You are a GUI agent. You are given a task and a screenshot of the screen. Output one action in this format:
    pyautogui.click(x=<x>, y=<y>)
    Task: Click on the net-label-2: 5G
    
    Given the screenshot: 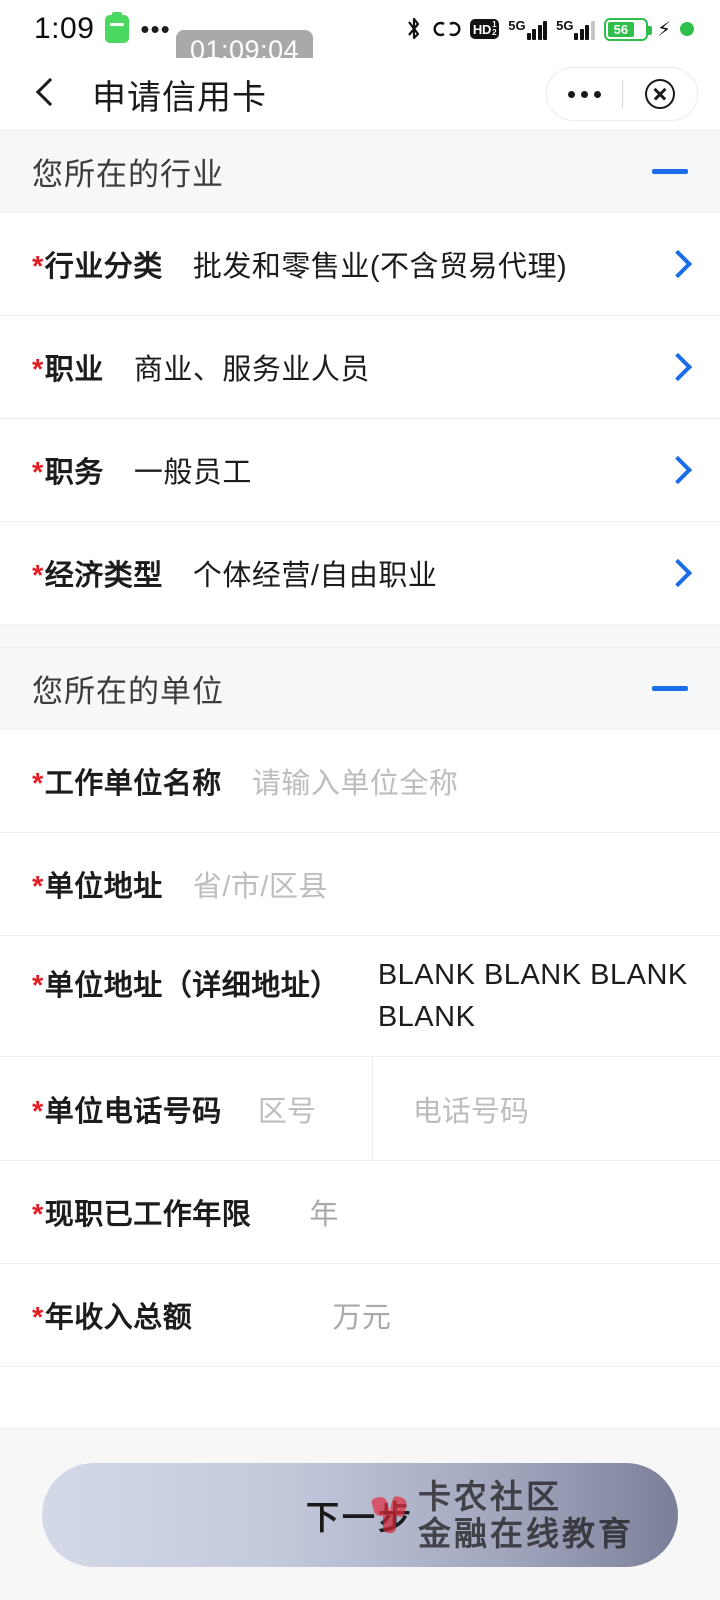 What is the action you would take?
    pyautogui.click(x=565, y=25)
    